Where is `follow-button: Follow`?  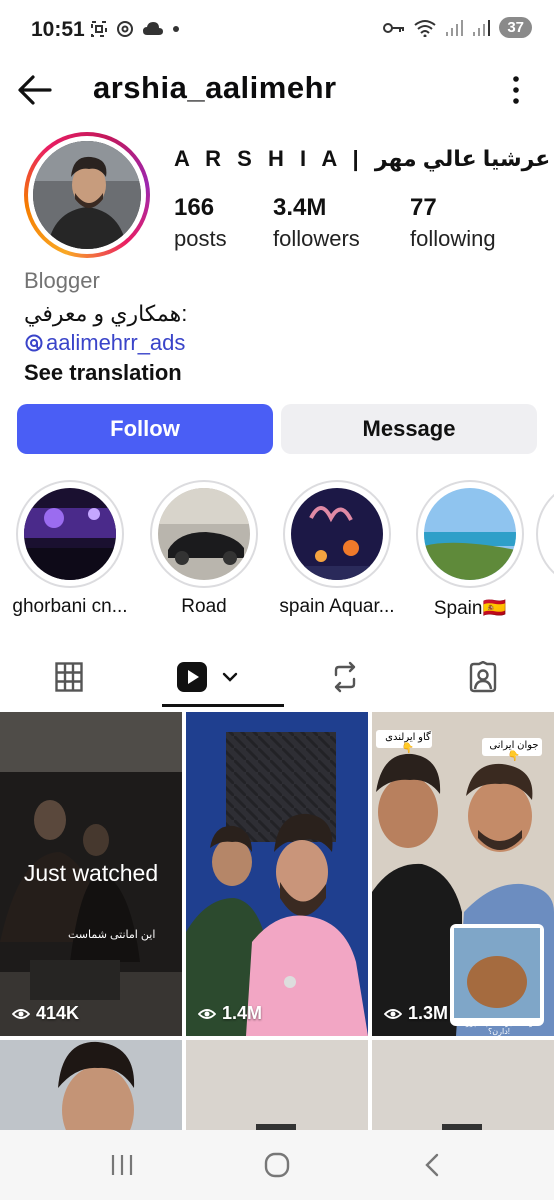
follow-button: Follow is located at coordinates (145, 429).